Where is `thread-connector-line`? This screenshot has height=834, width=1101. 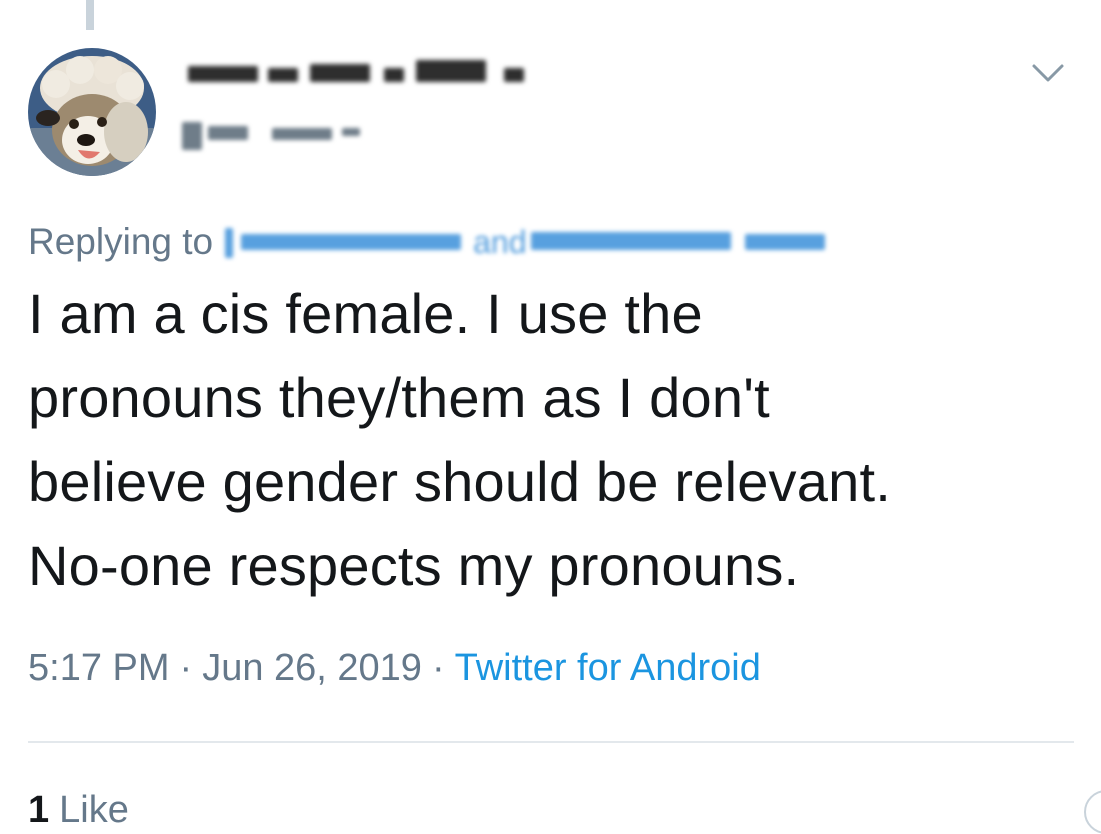
thread-connector-line is located at coordinates (90, 15).